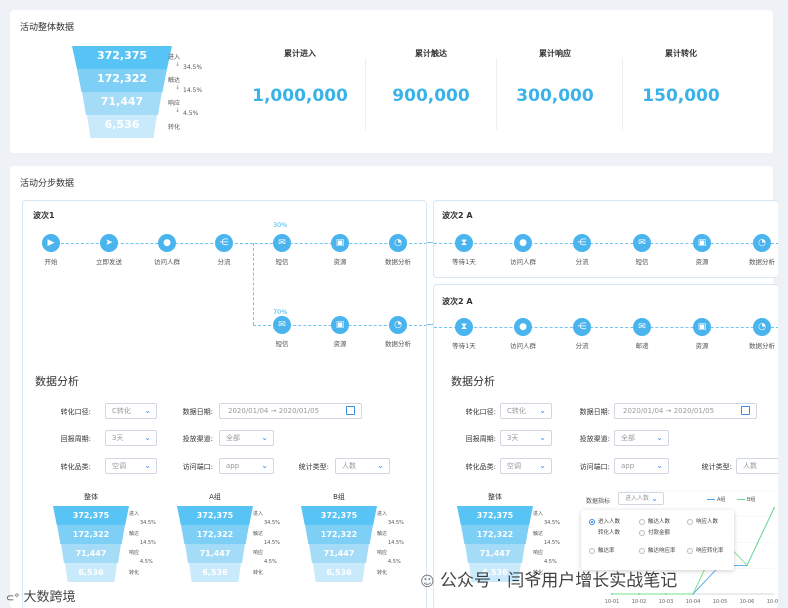 The height and width of the screenshot is (608, 788). Describe the element at coordinates (52, 250) in the screenshot. I see `flow-node-start: ▶ 开始` at that location.